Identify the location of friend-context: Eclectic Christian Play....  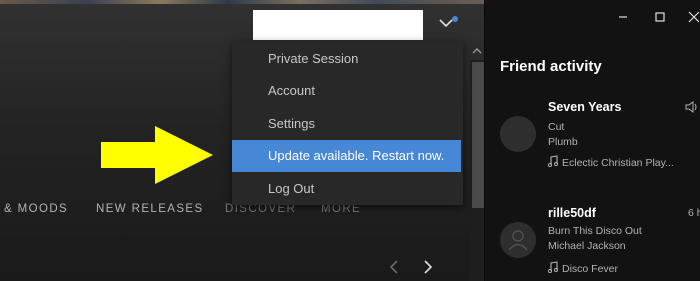
(611, 162).